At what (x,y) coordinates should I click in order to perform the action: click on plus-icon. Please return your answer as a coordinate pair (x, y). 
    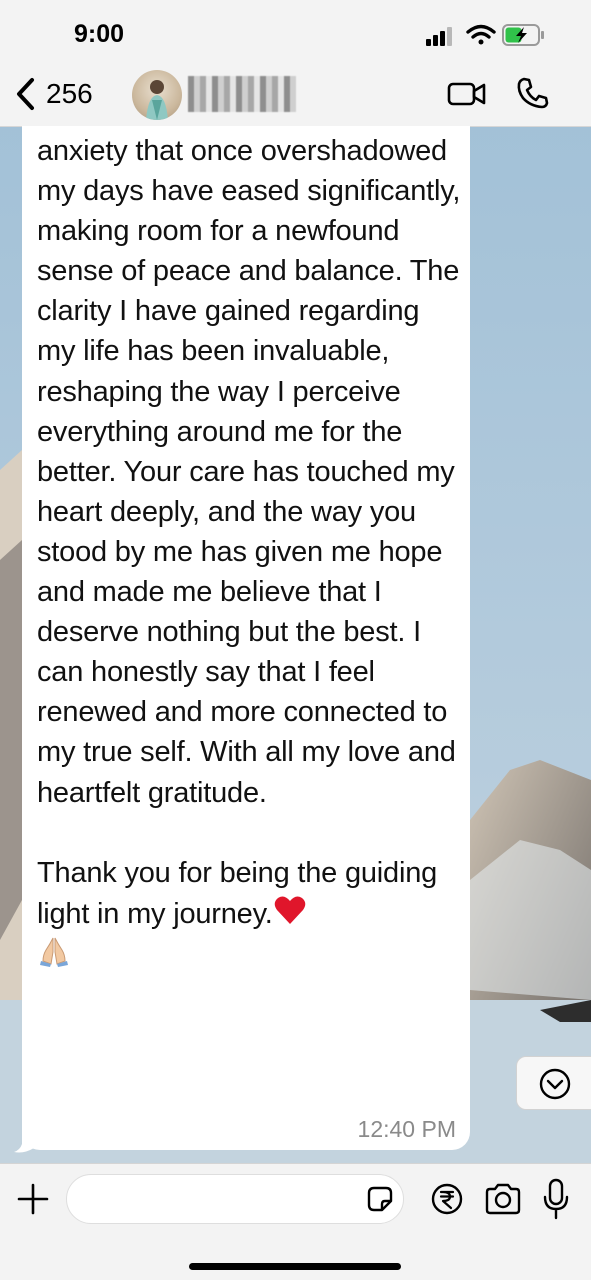
    Looking at the image, I should click on (33, 1199).